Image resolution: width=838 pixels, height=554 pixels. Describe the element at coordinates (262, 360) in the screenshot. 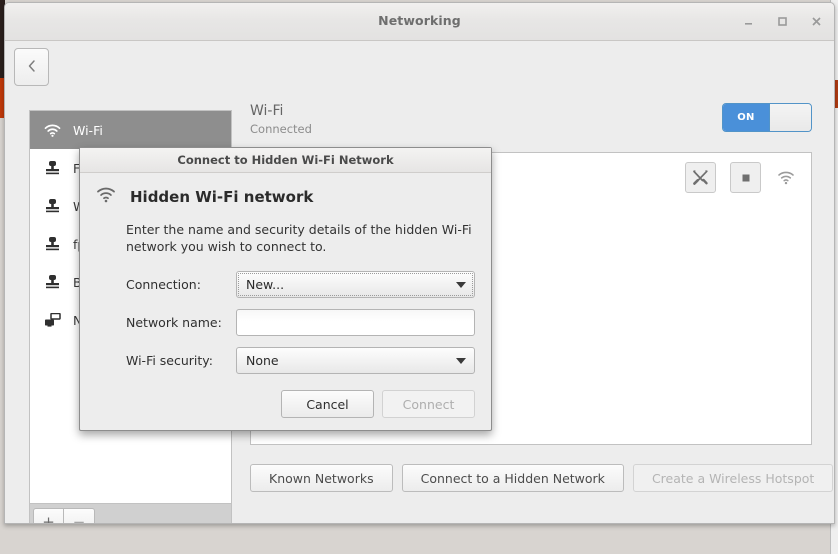

I see `wifi-security-select-value: None` at that location.